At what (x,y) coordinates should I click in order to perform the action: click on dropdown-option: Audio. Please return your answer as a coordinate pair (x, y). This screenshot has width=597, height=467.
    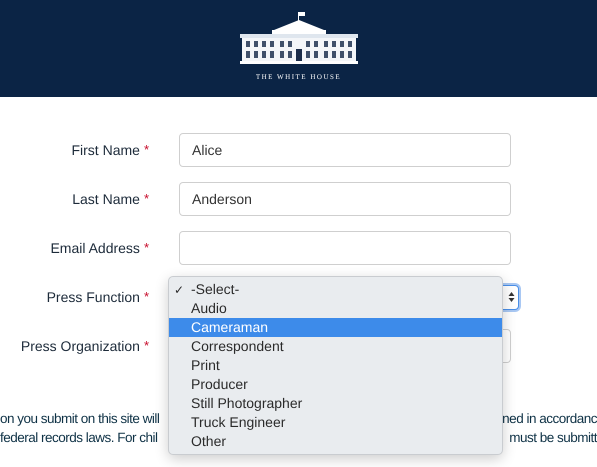
    Looking at the image, I should click on (335, 308).